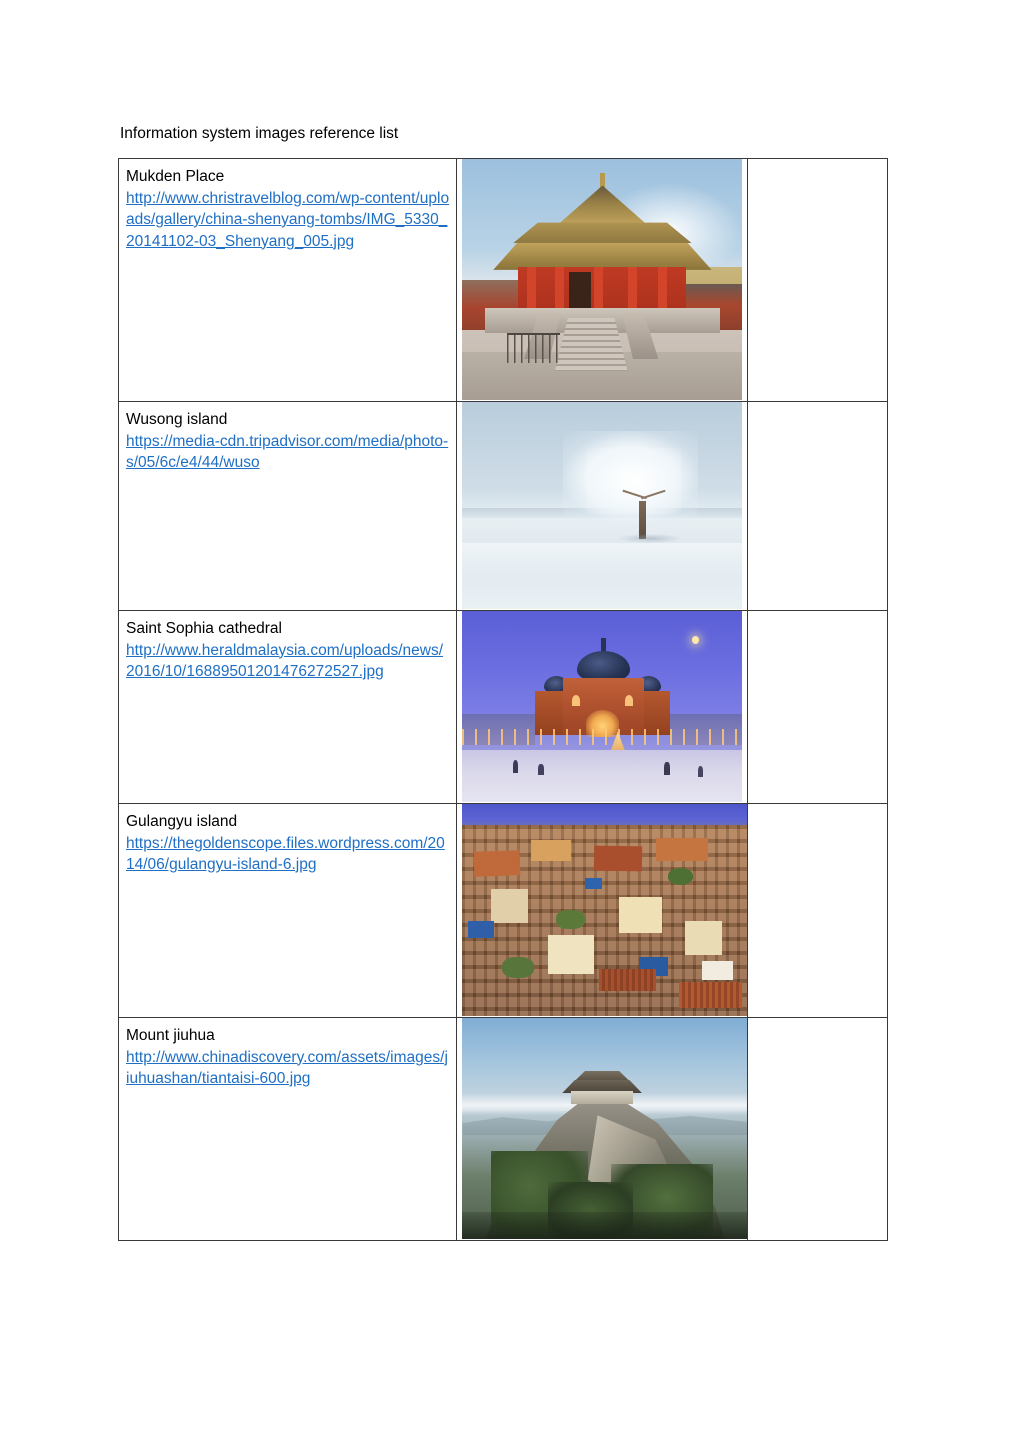 The image size is (1020, 1442). What do you see at coordinates (175, 176) in the screenshot?
I see `place-name: Mukden Place` at bounding box center [175, 176].